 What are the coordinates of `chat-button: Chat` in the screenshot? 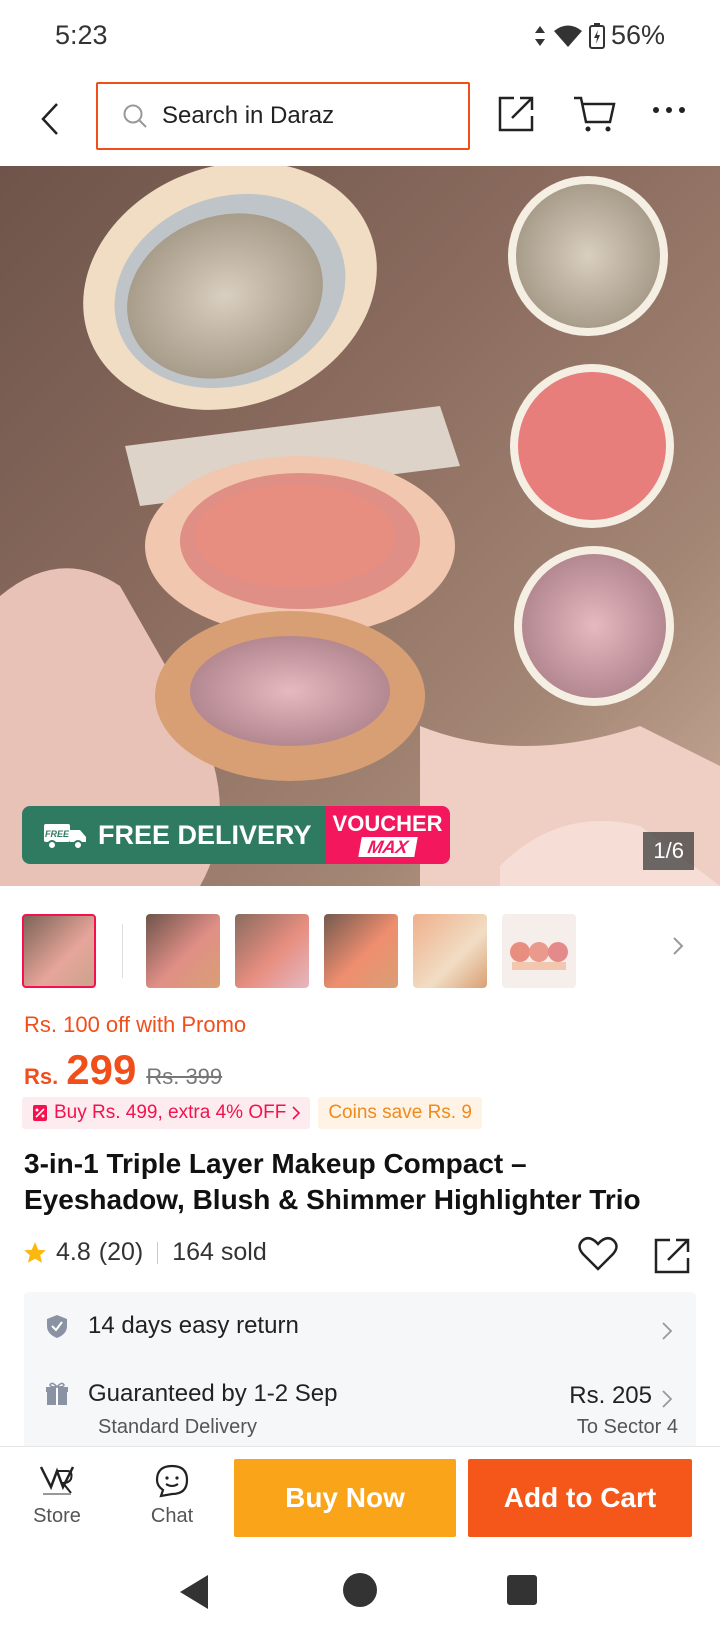 It's located at (172, 1495).